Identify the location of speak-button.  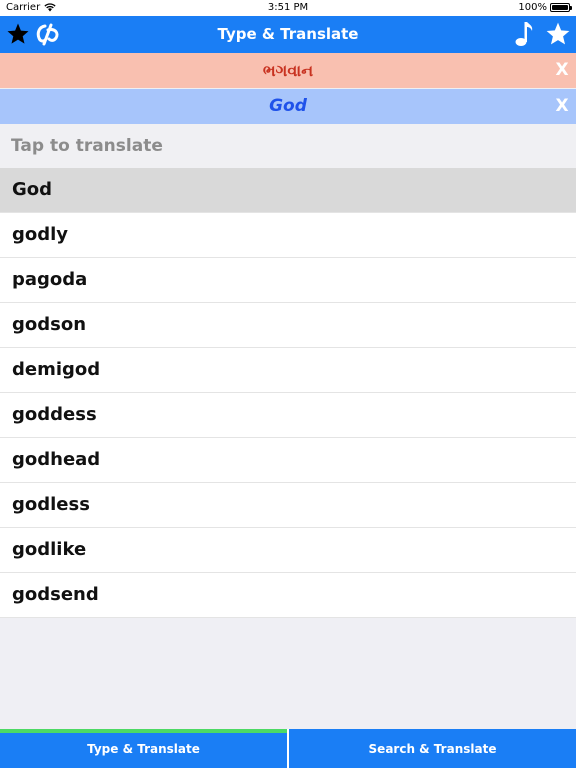
(524, 34).